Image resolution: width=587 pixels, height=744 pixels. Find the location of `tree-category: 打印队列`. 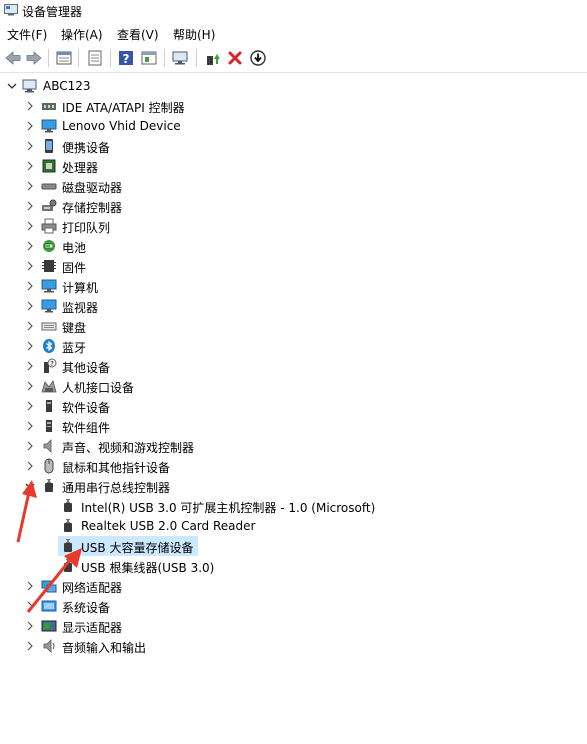

tree-category: 打印队列 is located at coordinates (293, 226).